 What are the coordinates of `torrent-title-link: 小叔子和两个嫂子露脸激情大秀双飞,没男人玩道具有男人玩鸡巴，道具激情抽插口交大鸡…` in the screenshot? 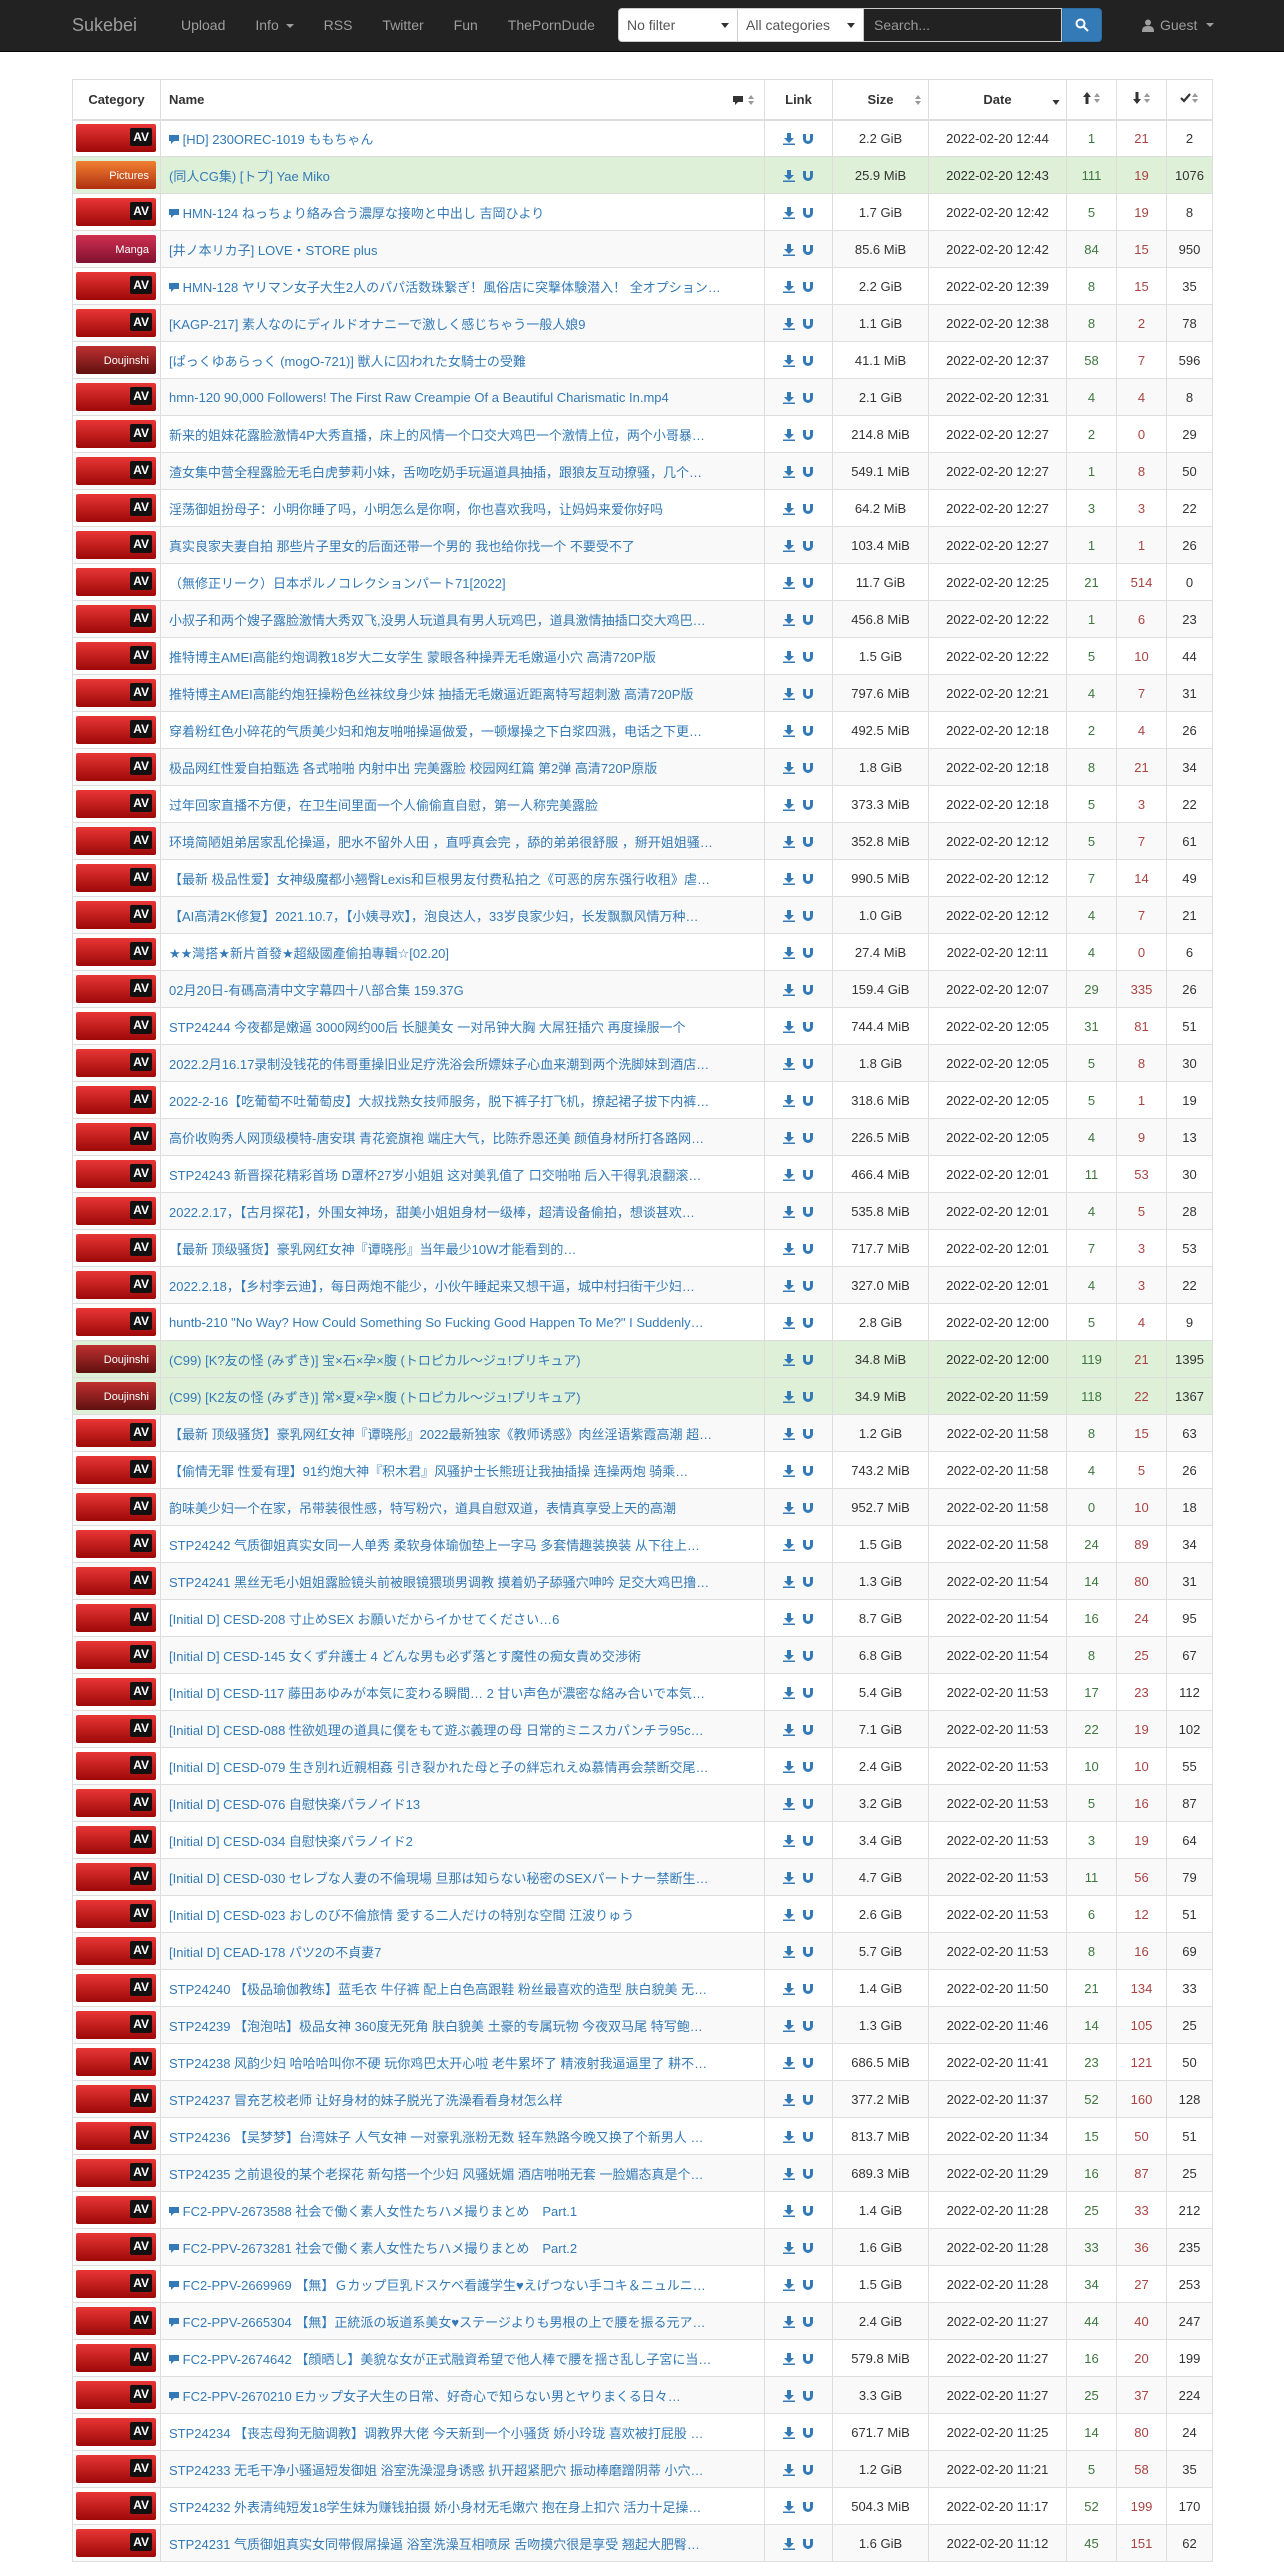 It's located at (437, 620).